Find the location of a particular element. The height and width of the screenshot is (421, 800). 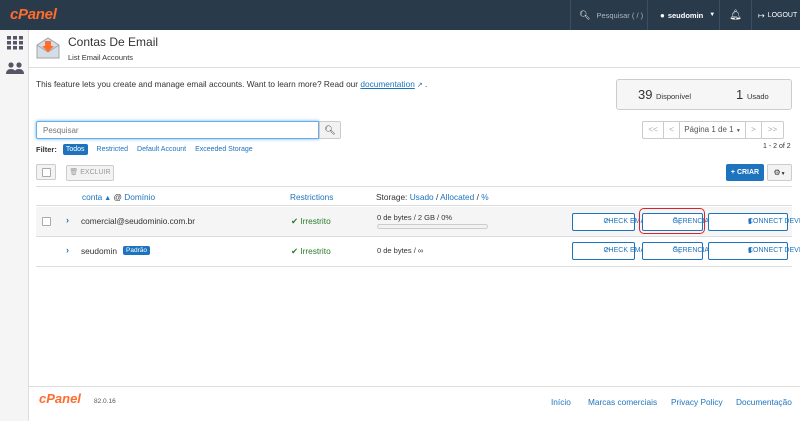

footer-link-trademarks: Marcas comerciais is located at coordinates (622, 402).